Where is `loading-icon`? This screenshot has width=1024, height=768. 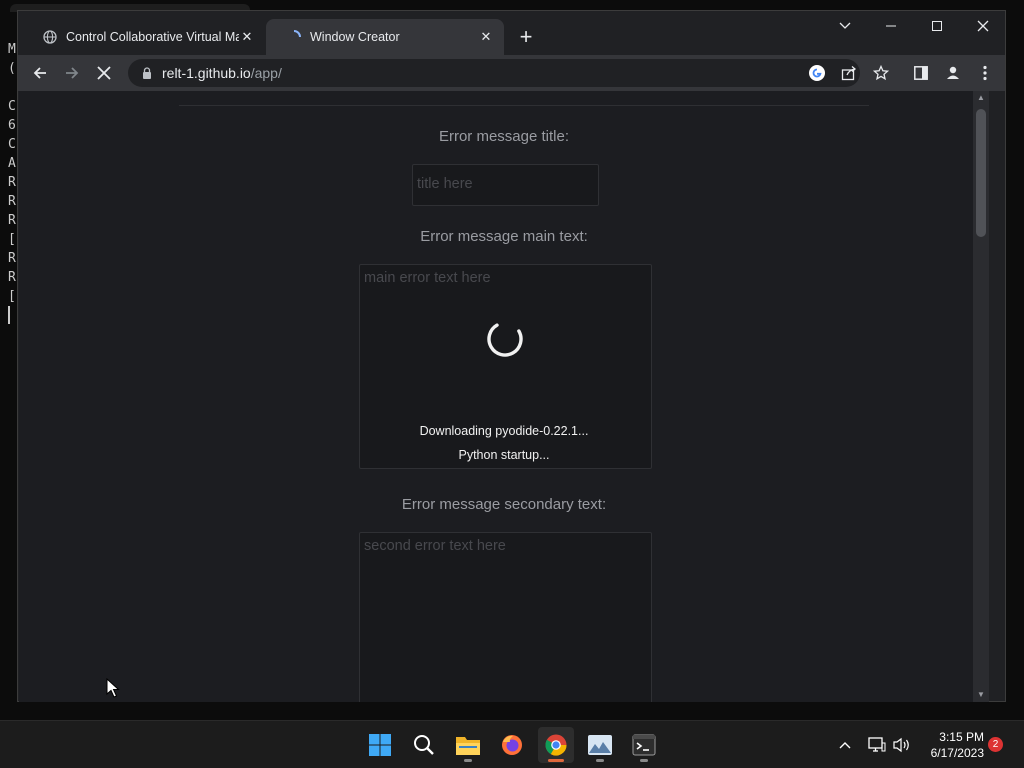 loading-icon is located at coordinates (294, 37).